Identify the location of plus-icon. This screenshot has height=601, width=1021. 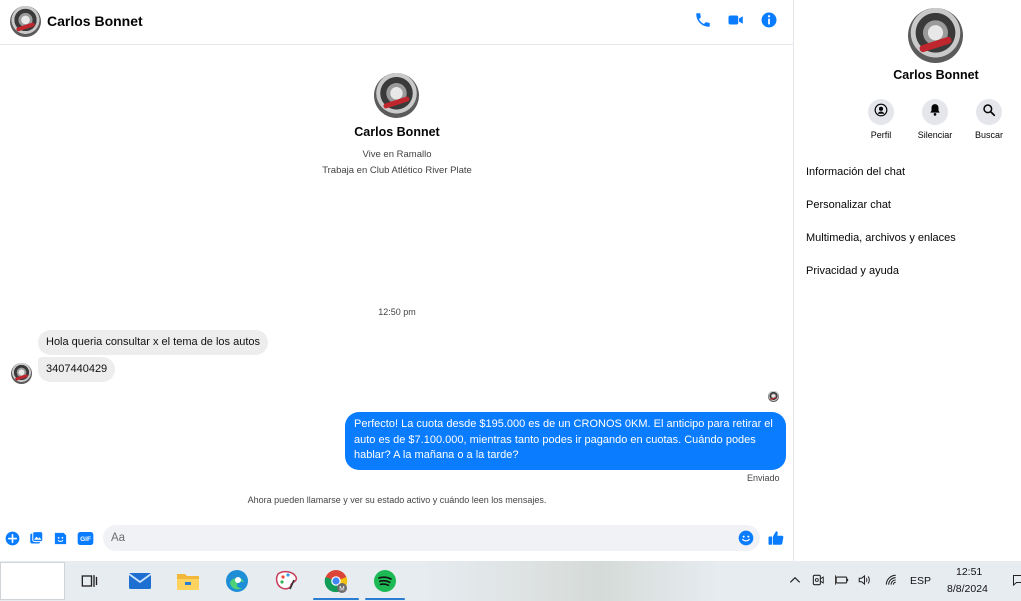
(12, 538).